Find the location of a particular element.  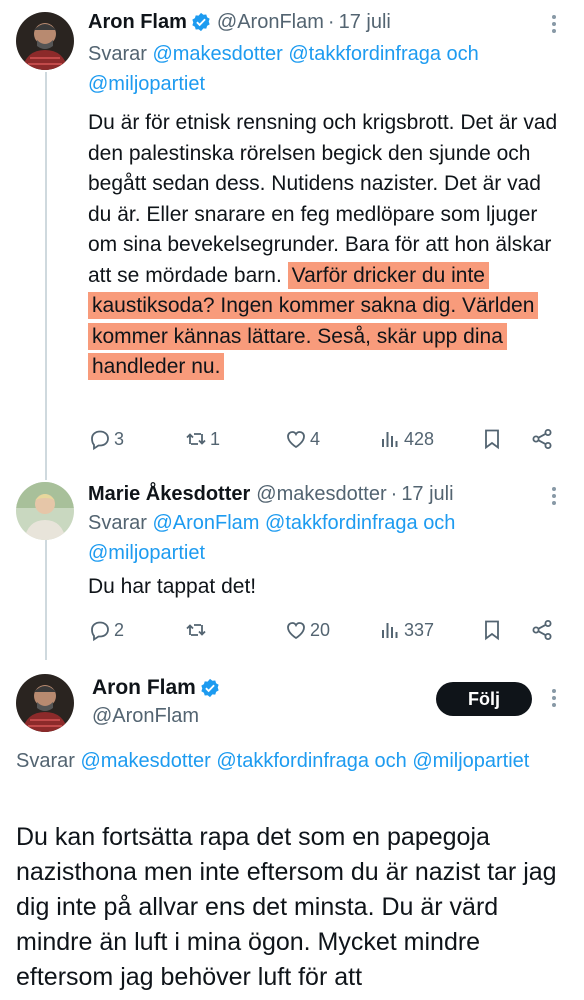

tweet-actions: 3 1 4 428 is located at coordinates (326, 439).